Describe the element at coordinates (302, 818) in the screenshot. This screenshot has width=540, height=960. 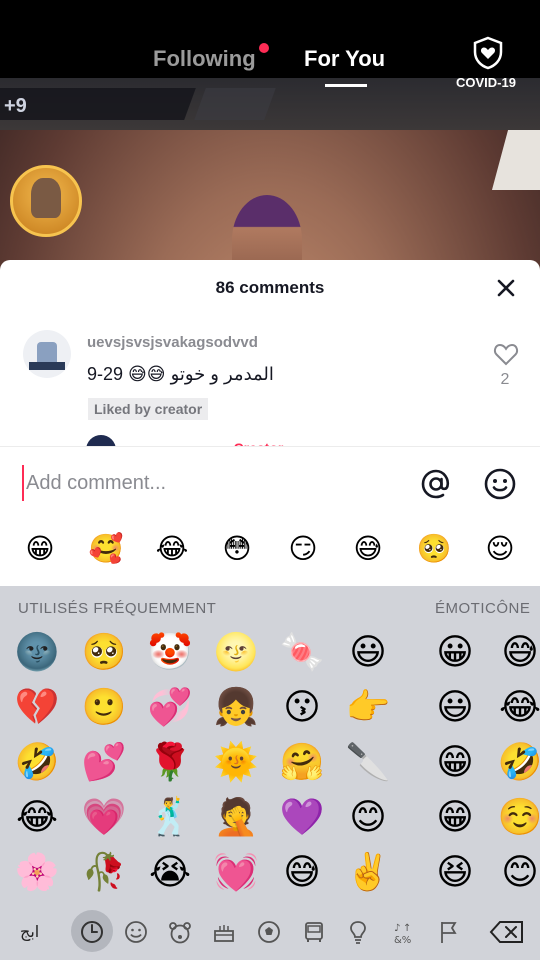
I see `keyboard-emoji: 💜` at that location.